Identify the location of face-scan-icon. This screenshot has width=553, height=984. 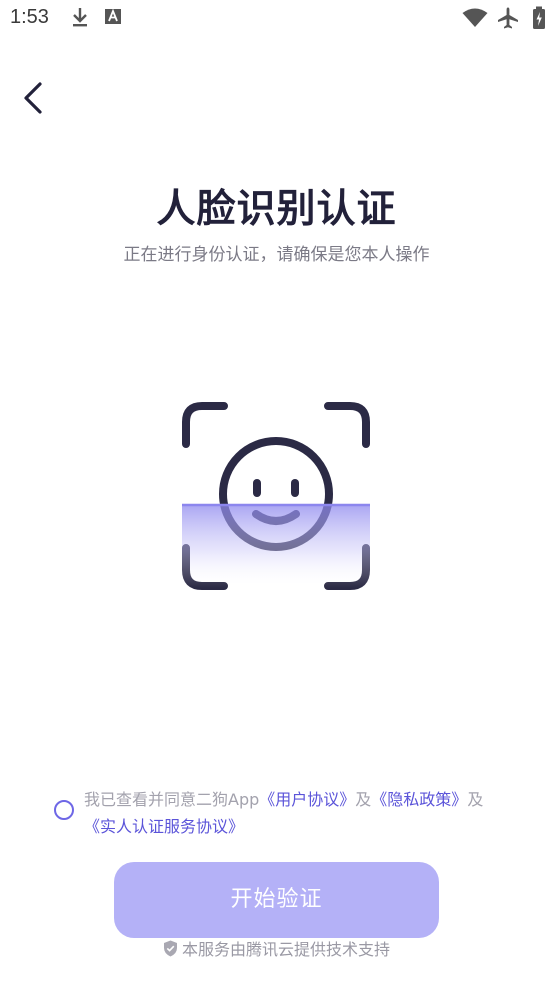
(276, 496).